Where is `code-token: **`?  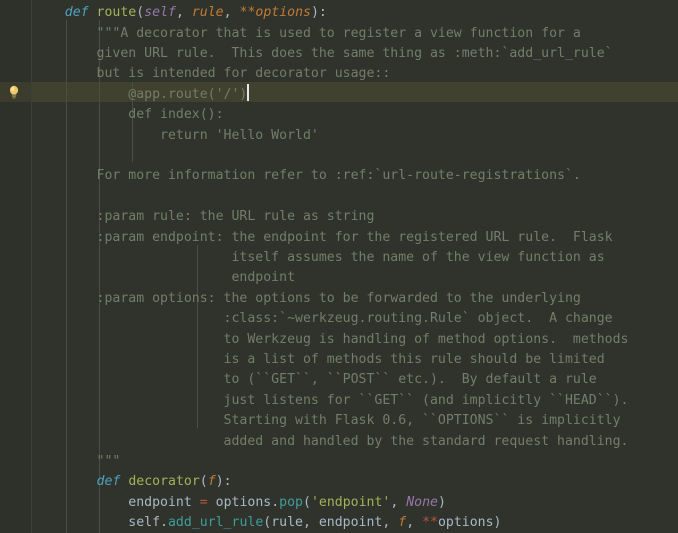 code-token: ** is located at coordinates (430, 523).